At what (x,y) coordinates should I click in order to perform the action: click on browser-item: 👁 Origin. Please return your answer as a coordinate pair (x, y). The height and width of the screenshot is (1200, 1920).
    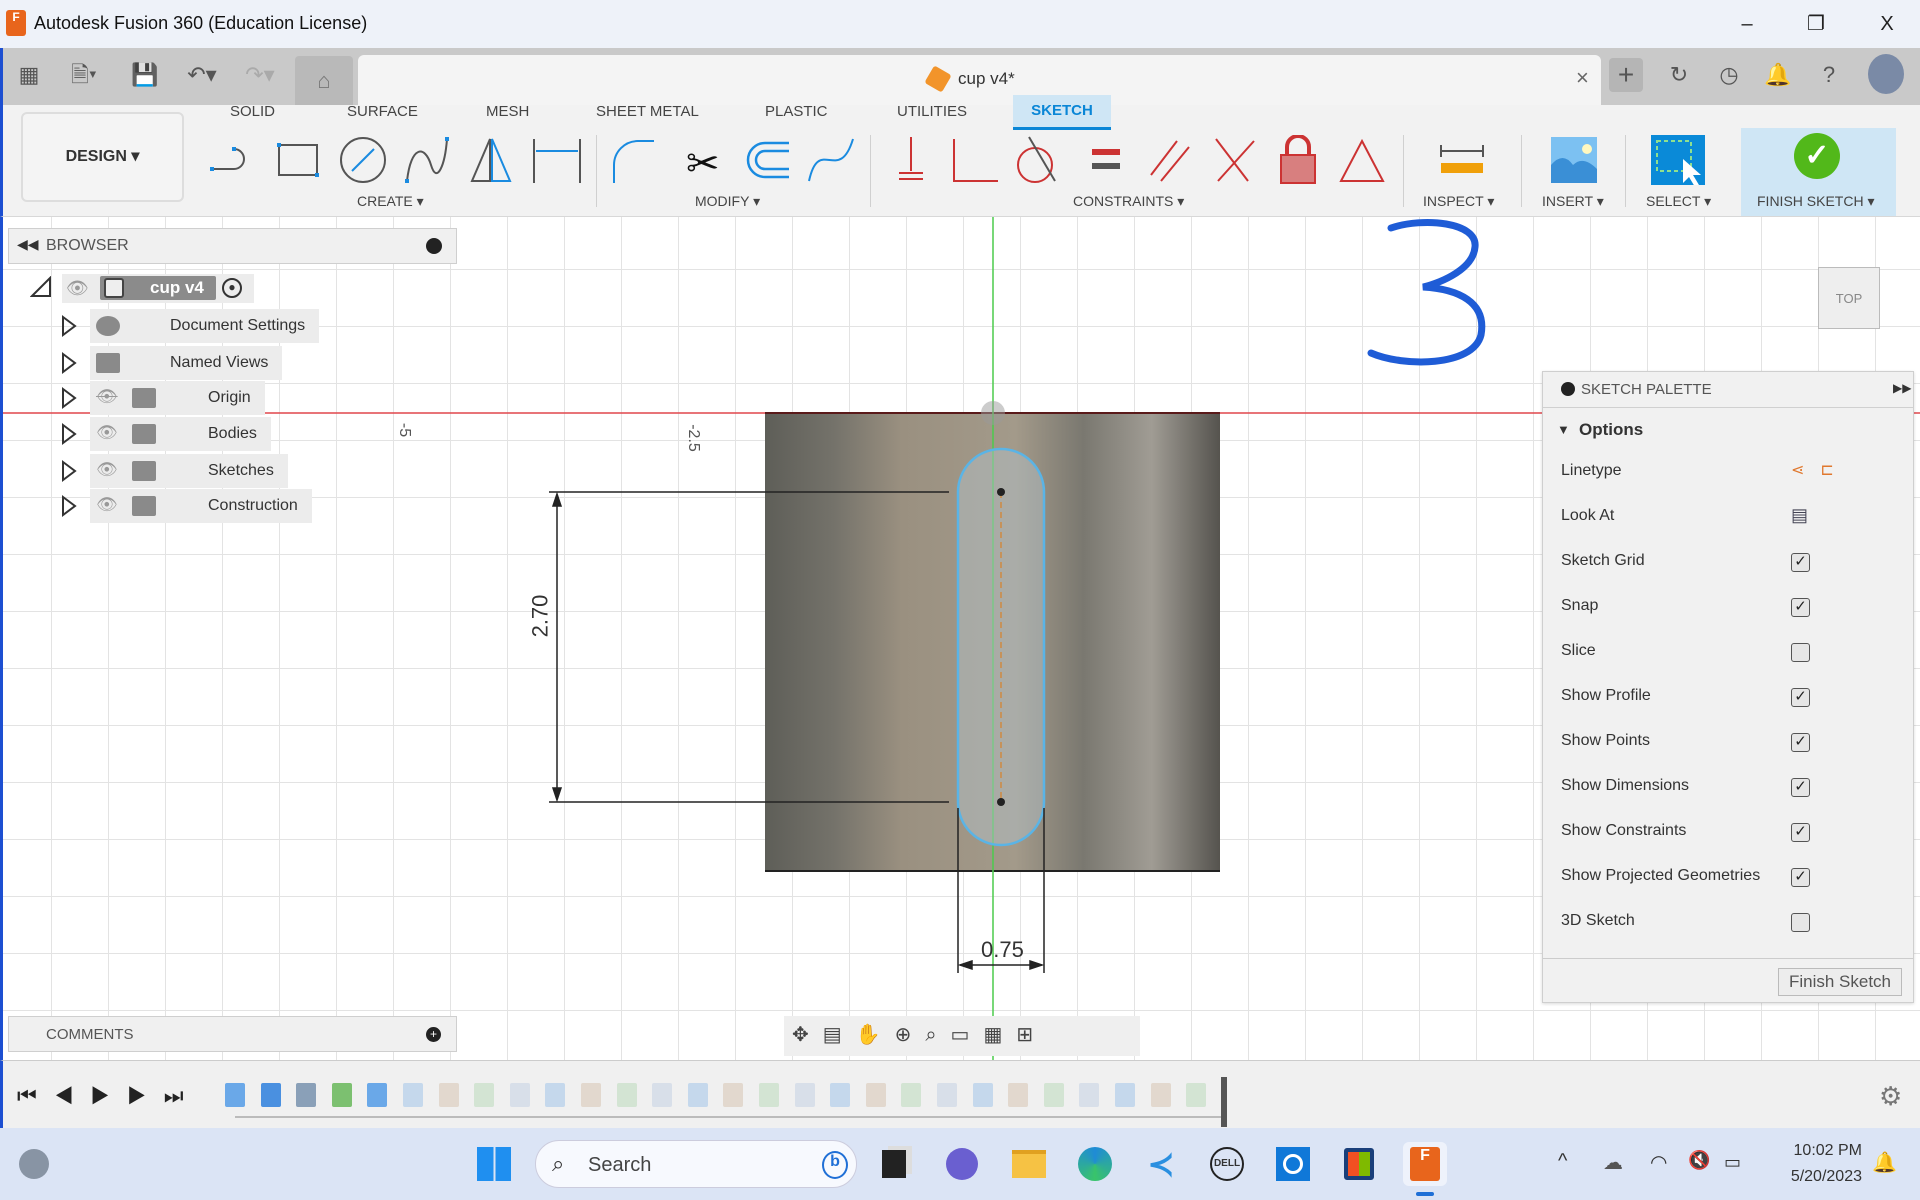
    Looking at the image, I should click on (360, 398).